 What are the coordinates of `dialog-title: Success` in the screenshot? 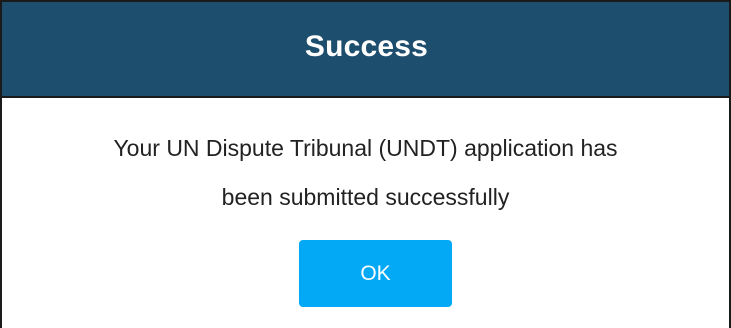 It's located at (366, 46).